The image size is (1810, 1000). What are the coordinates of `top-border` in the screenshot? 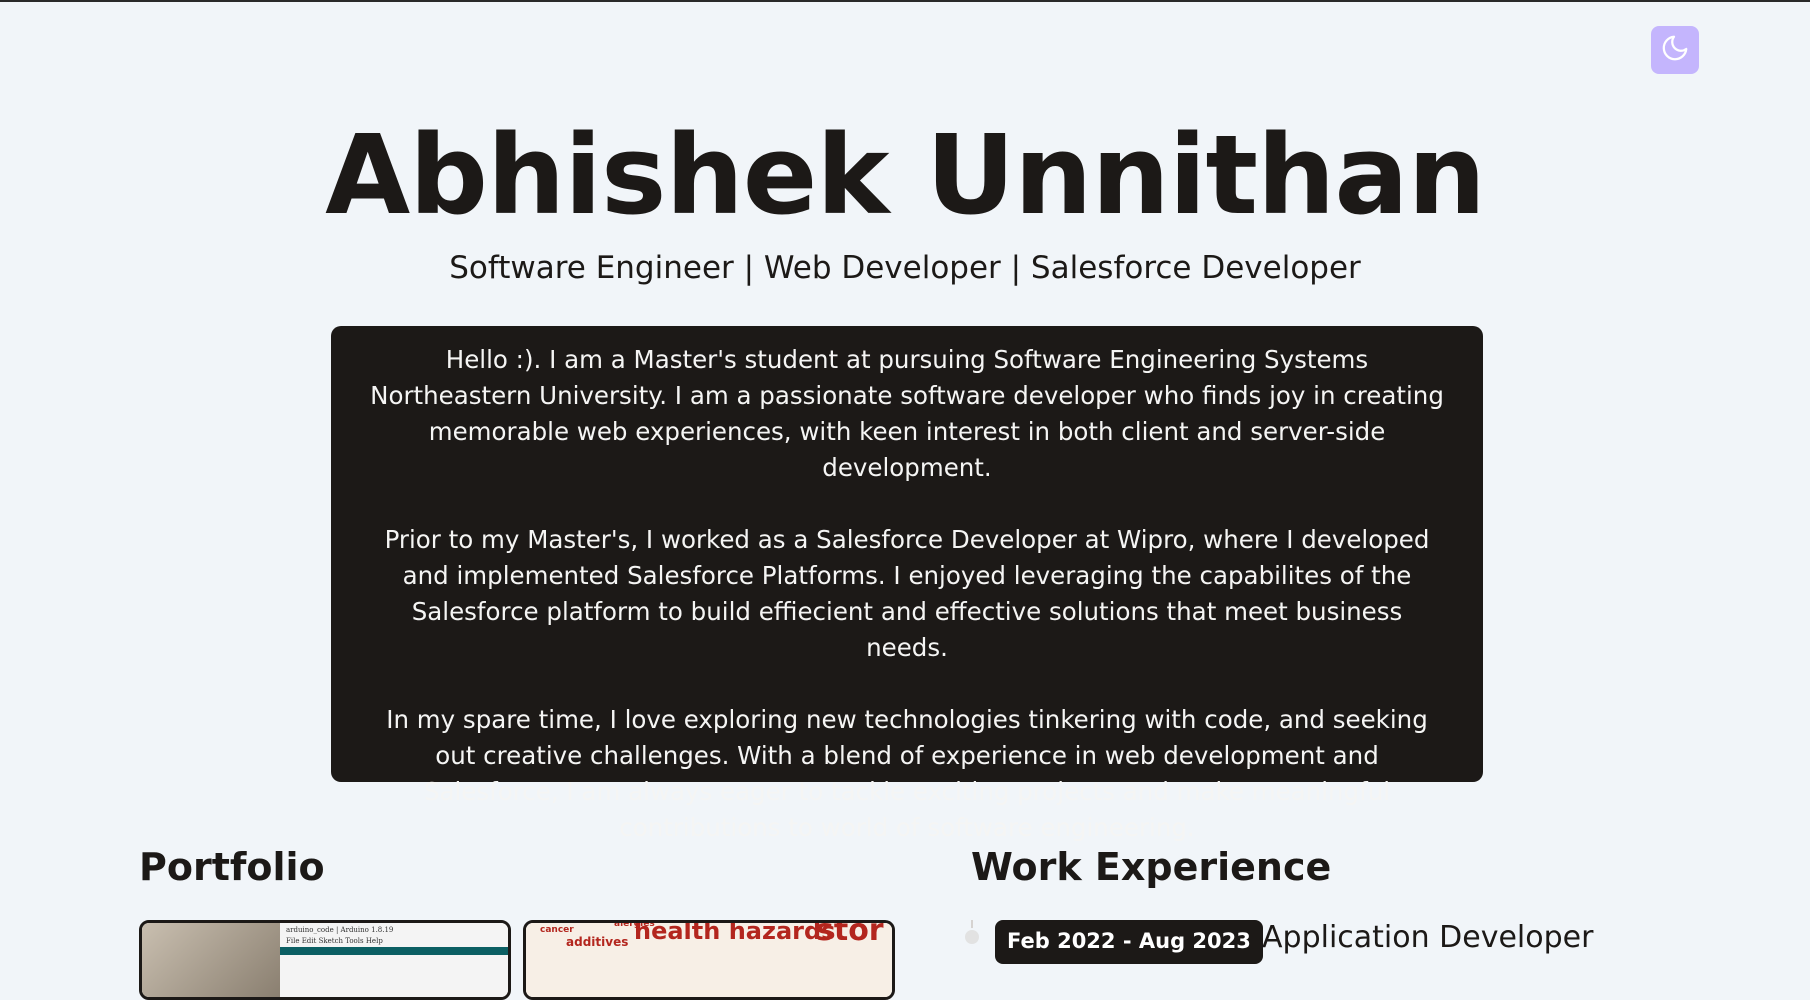 It's located at (905, 1).